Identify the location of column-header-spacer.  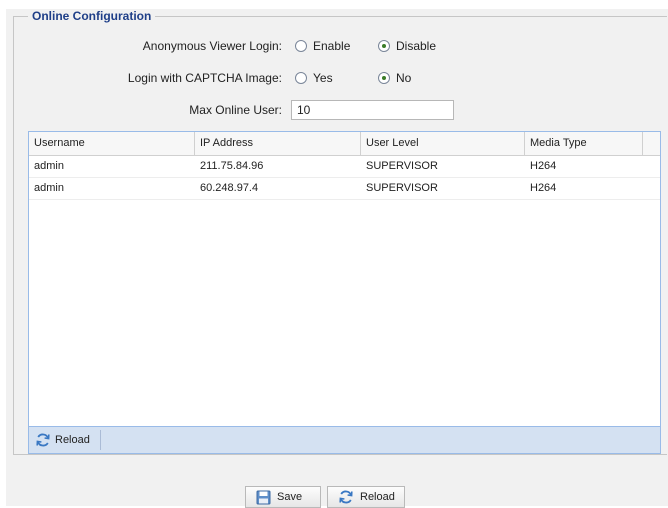
(651, 143).